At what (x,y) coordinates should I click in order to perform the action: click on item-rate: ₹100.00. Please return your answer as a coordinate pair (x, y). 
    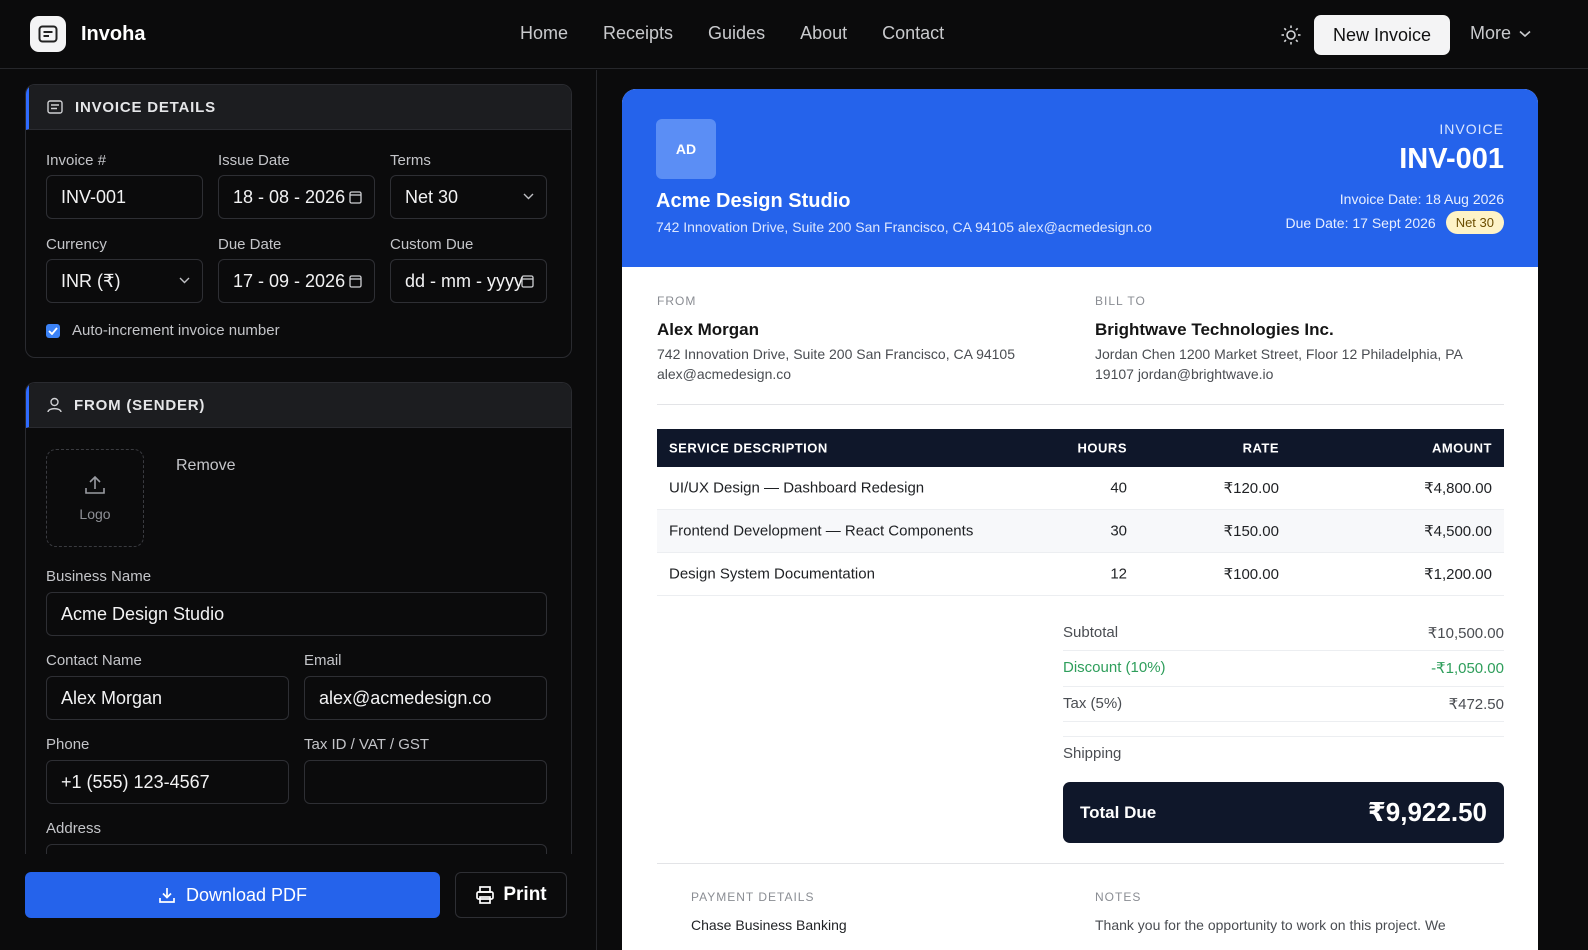
    Looking at the image, I should click on (1251, 574).